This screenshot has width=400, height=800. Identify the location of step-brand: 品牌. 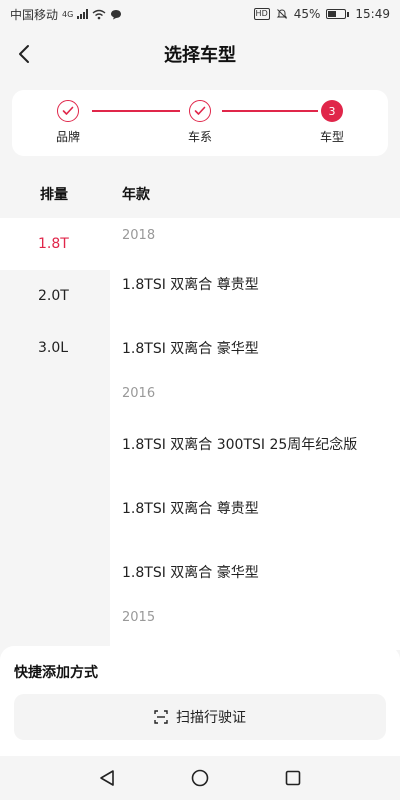
(68, 122).